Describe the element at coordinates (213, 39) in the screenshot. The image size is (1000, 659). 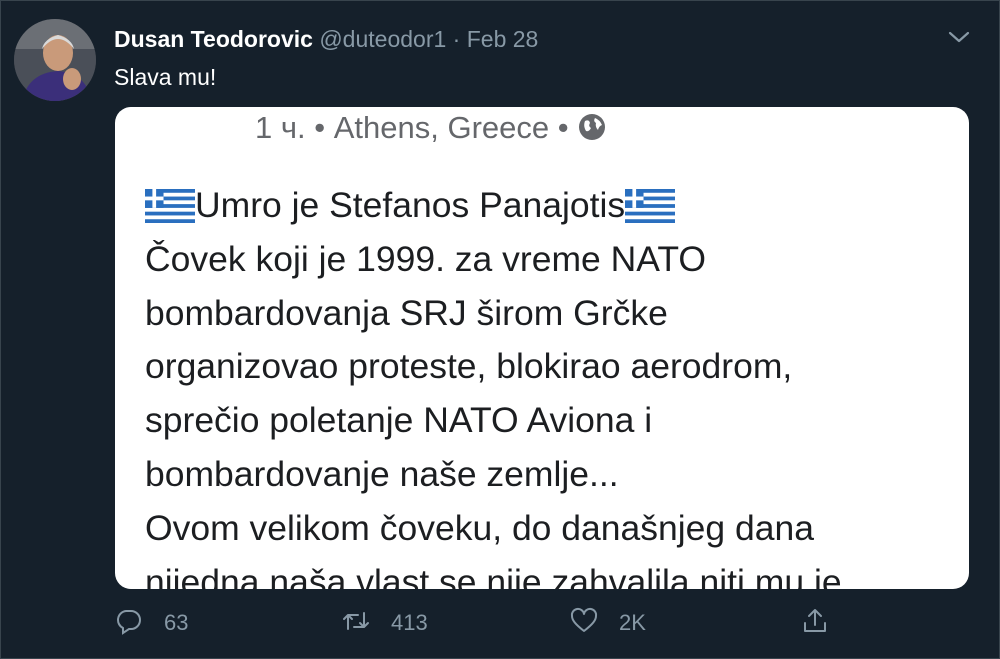
I see `author-name: Dusan Teodorovic` at that location.